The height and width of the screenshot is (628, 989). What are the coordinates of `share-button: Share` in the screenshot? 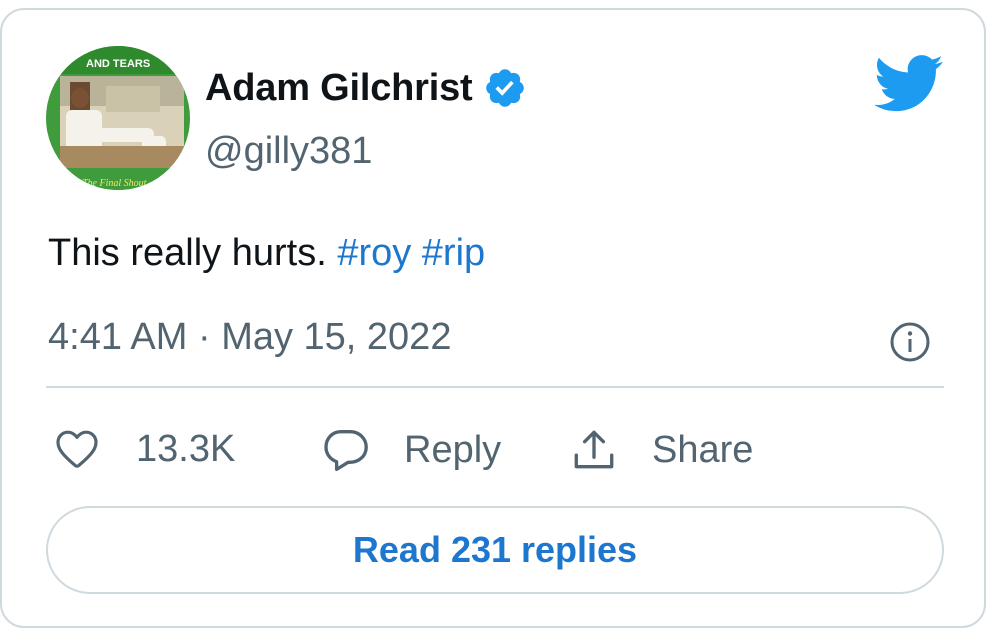 It's located at (660, 450).